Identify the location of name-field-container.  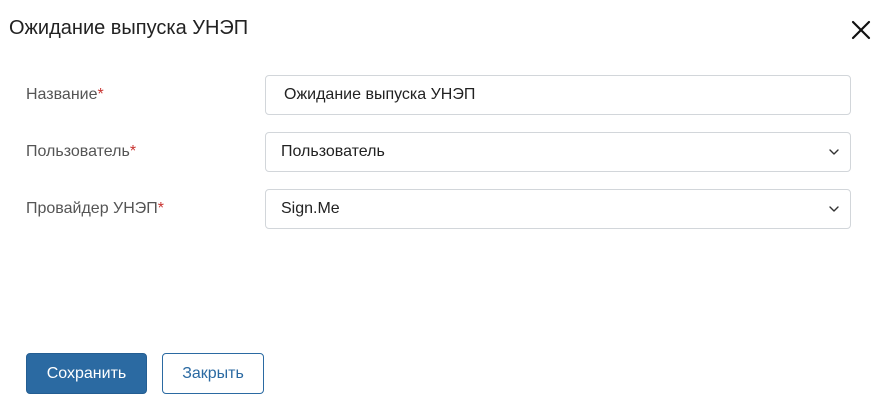
(558, 95).